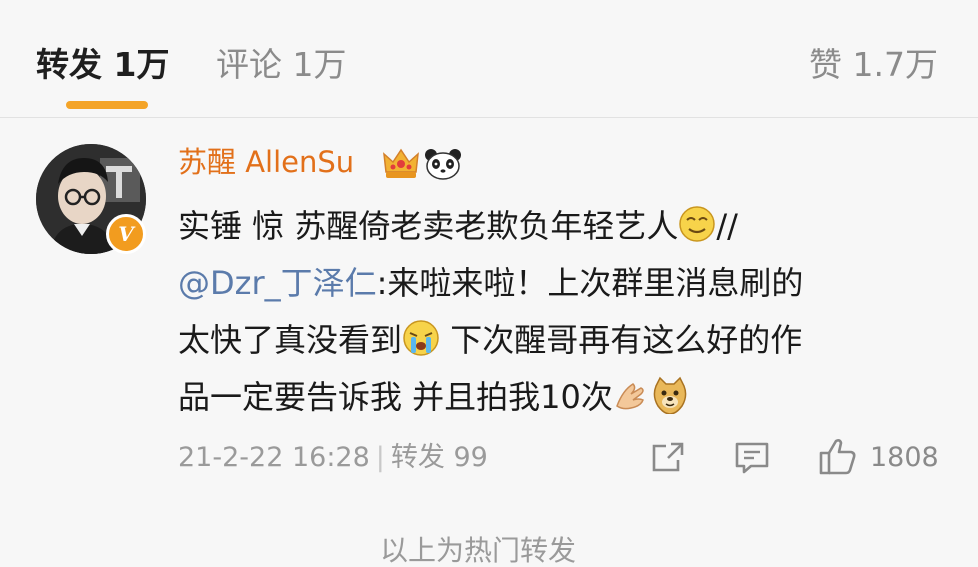 Image resolution: width=978 pixels, height=567 pixels. What do you see at coordinates (102, 65) in the screenshot?
I see `tab-repost: 转发 1万` at bounding box center [102, 65].